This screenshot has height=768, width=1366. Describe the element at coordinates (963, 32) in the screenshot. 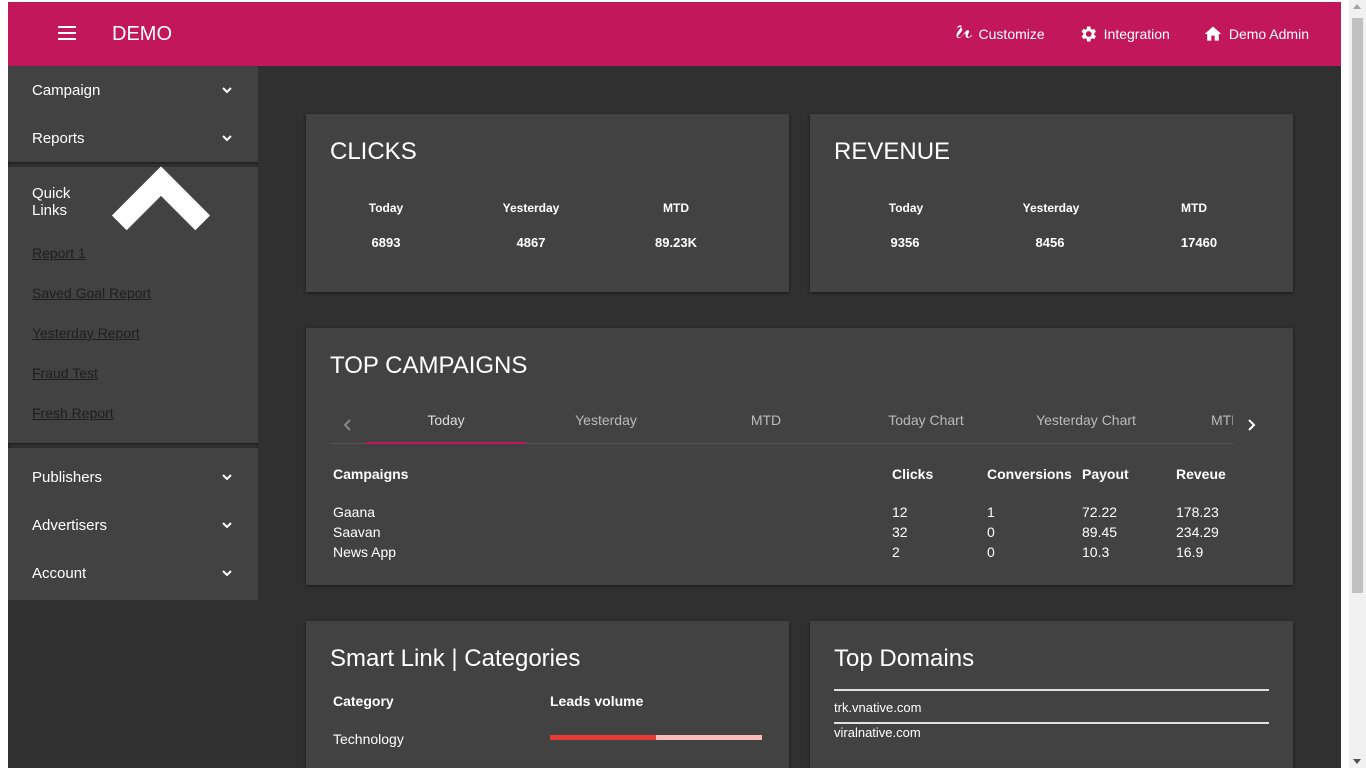

I see `brush-icon` at that location.